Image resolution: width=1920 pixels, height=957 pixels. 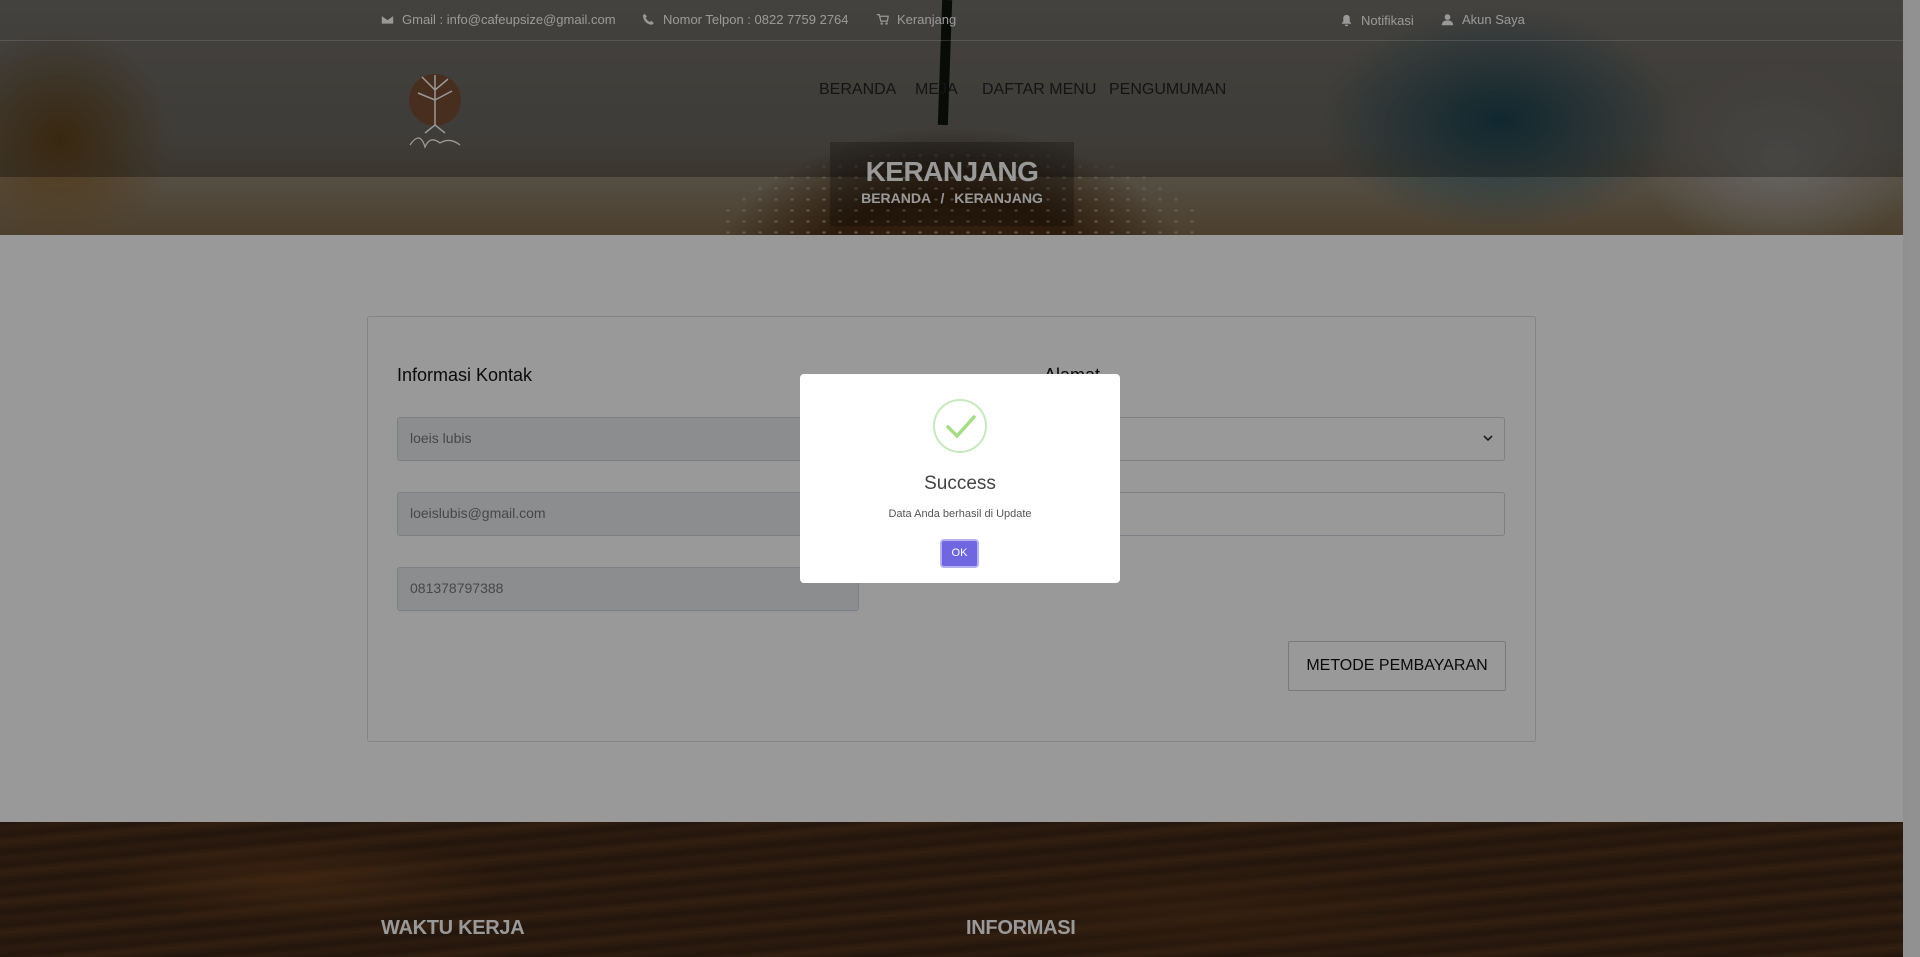 What do you see at coordinates (959, 553) in the screenshot?
I see `ok-button: OK` at bounding box center [959, 553].